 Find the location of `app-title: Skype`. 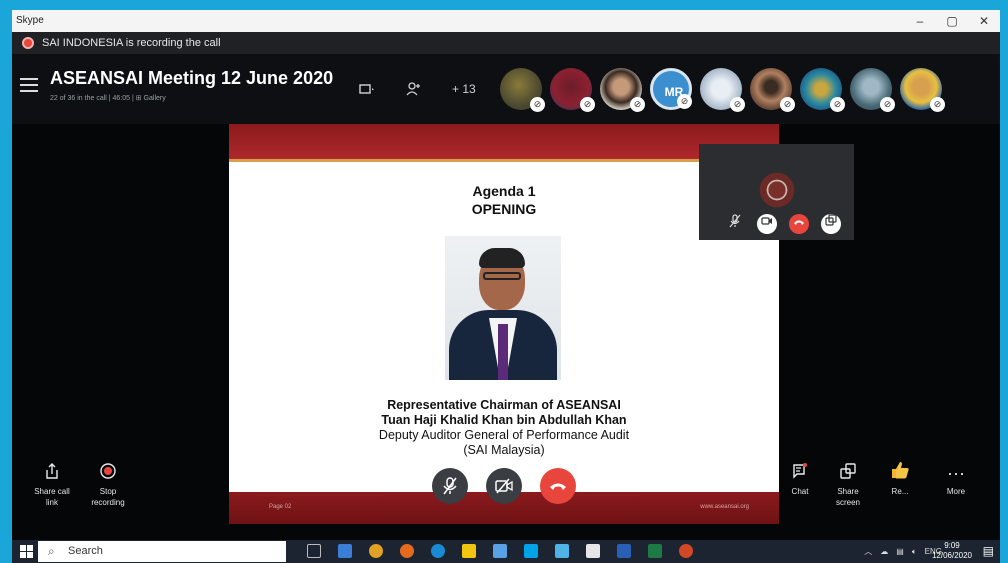

app-title: Skype is located at coordinates (30, 20).